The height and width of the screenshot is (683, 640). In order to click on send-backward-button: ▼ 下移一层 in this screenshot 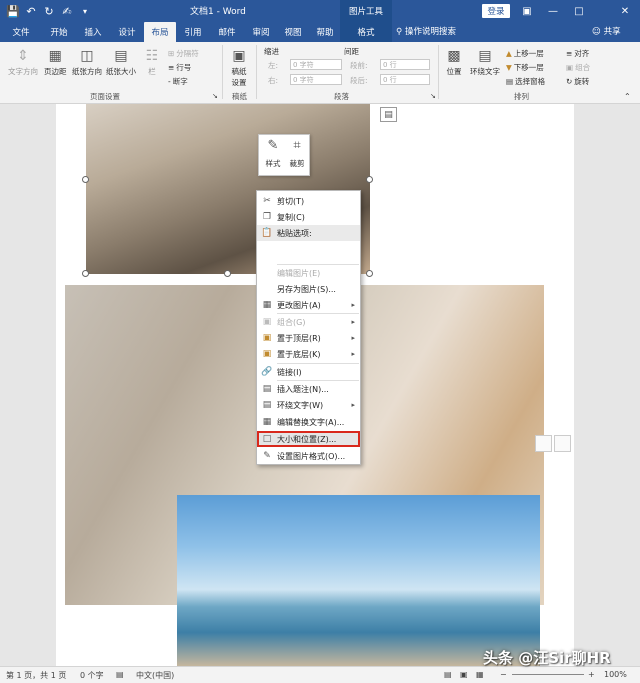, I will do `click(525, 67)`.